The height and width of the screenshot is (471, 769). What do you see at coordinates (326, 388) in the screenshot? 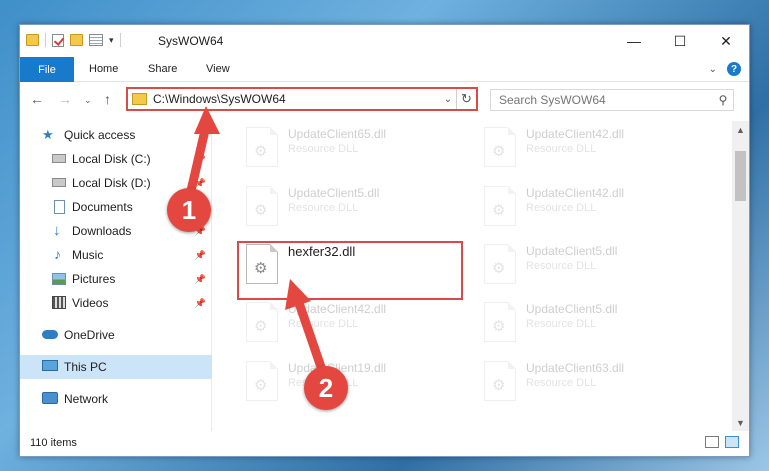
I see `step-marker-2: 2` at bounding box center [326, 388].